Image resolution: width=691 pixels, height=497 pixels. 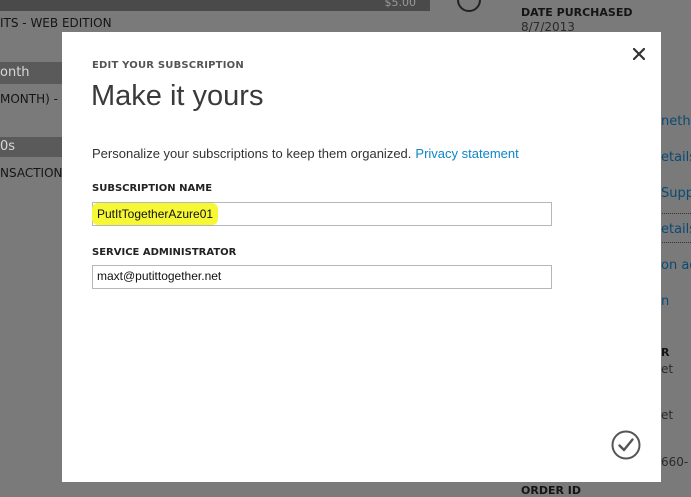 What do you see at coordinates (676, 229) in the screenshot?
I see `bg-link-4: etails` at bounding box center [676, 229].